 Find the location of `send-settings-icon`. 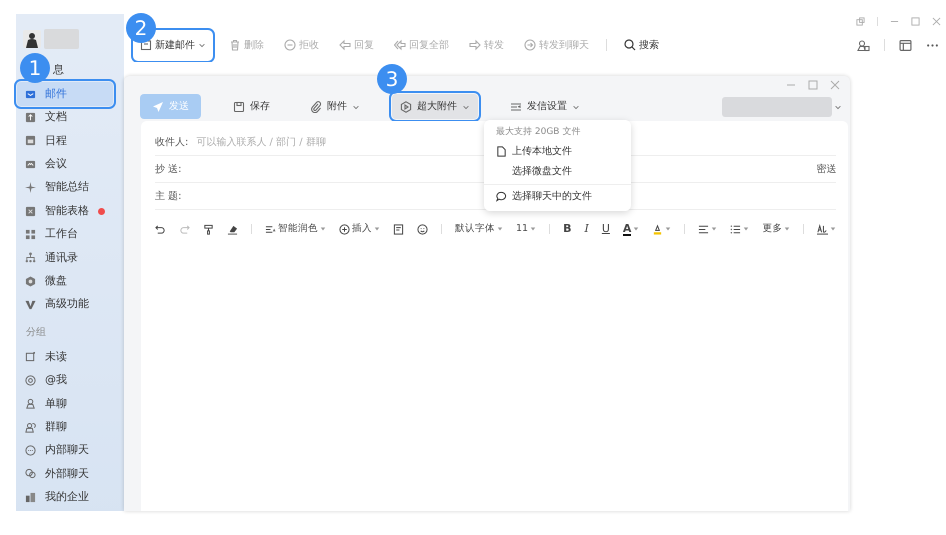

send-settings-icon is located at coordinates (516, 106).